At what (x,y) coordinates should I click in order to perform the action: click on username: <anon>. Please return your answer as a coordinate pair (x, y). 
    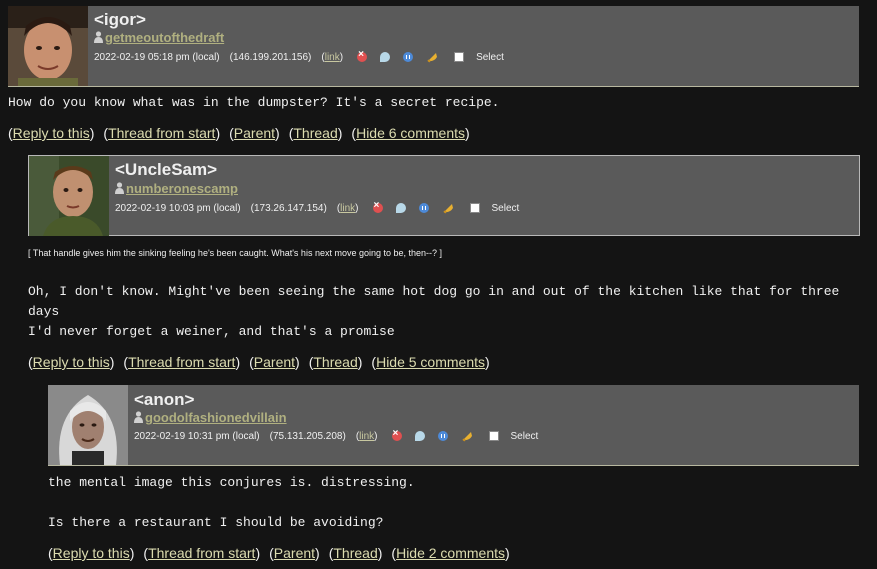
    Looking at the image, I should click on (164, 399).